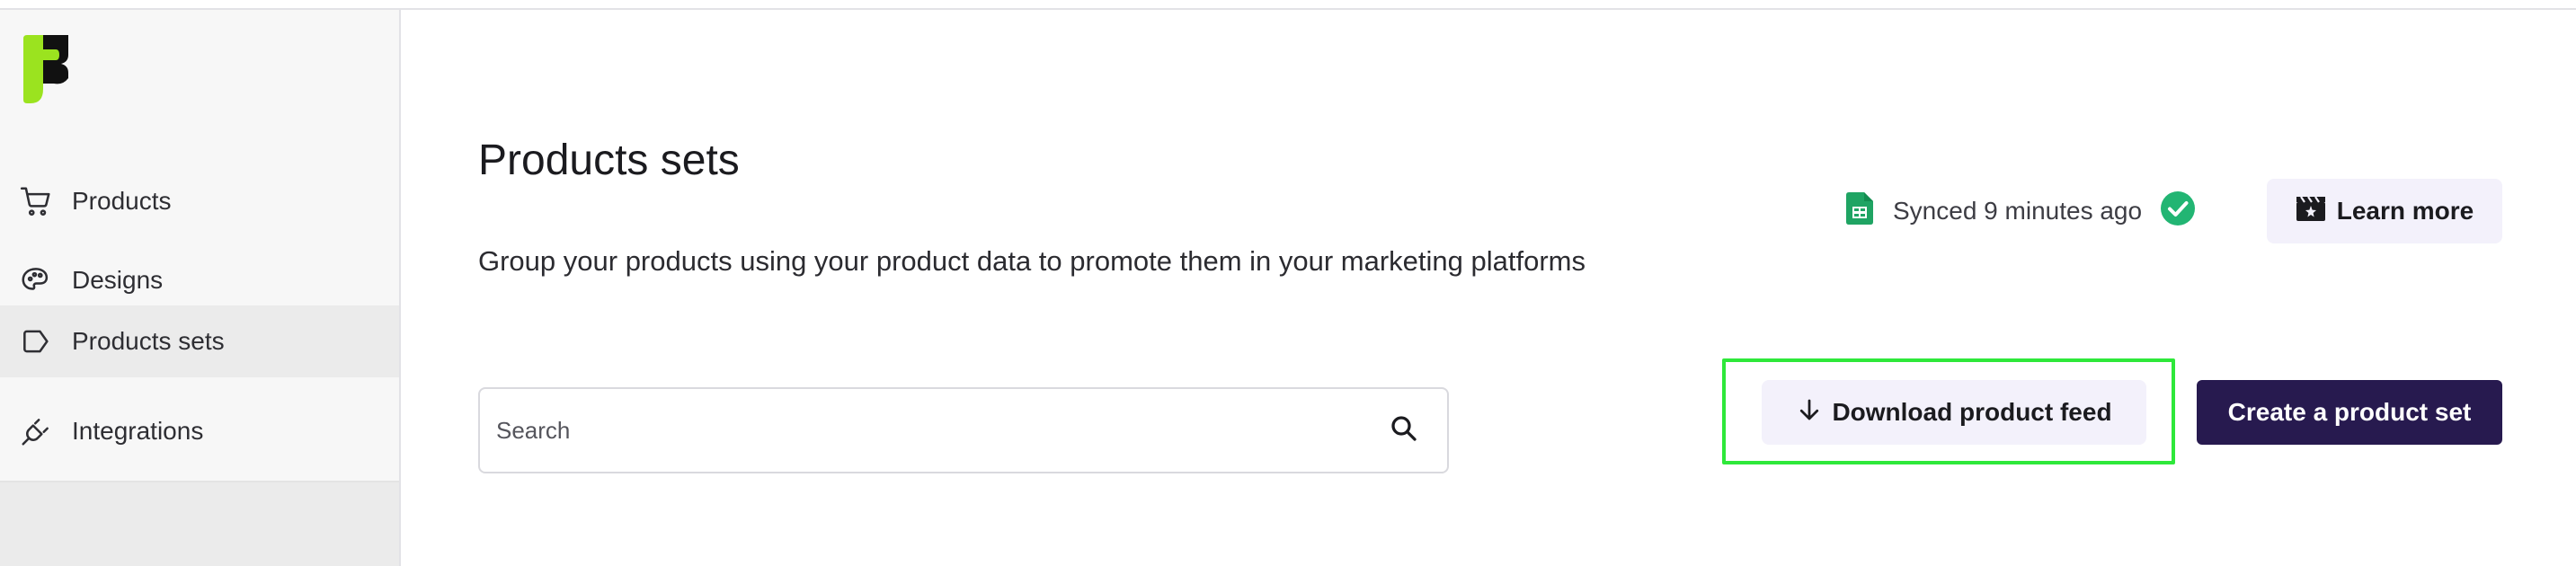  What do you see at coordinates (2405, 211) in the screenshot?
I see `learn-more-label: Learn more` at bounding box center [2405, 211].